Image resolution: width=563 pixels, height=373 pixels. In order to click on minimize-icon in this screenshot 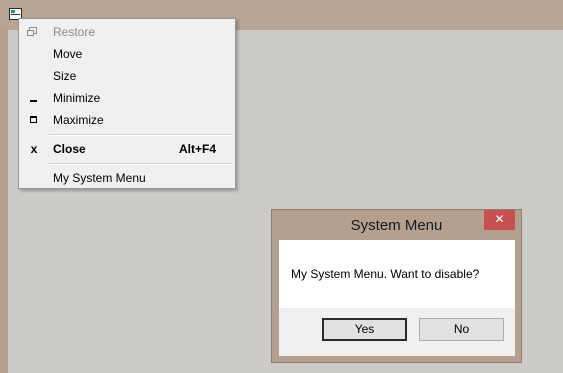, I will do `click(33, 101)`.